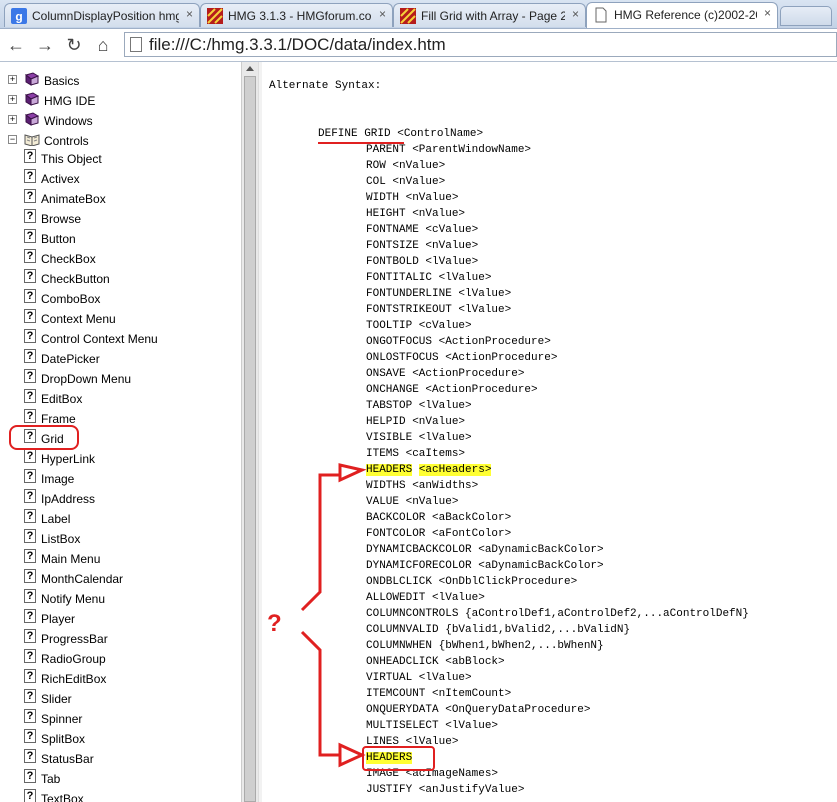 The image size is (837, 802). Describe the element at coordinates (58, 419) in the screenshot. I see `tree-item-label: Frame` at that location.